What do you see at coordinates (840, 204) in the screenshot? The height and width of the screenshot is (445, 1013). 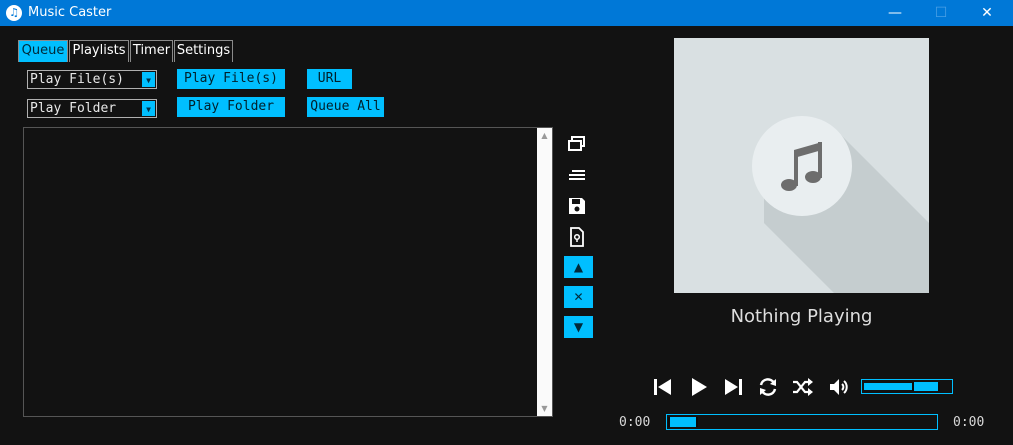 I see `album-art-placeholder-icon` at bounding box center [840, 204].